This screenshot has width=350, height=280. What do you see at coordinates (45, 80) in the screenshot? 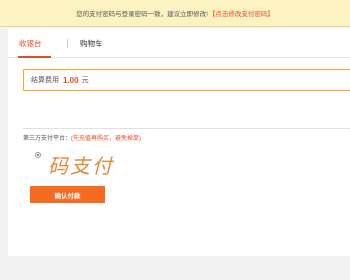
I see `total-label: 结算费用` at bounding box center [45, 80].